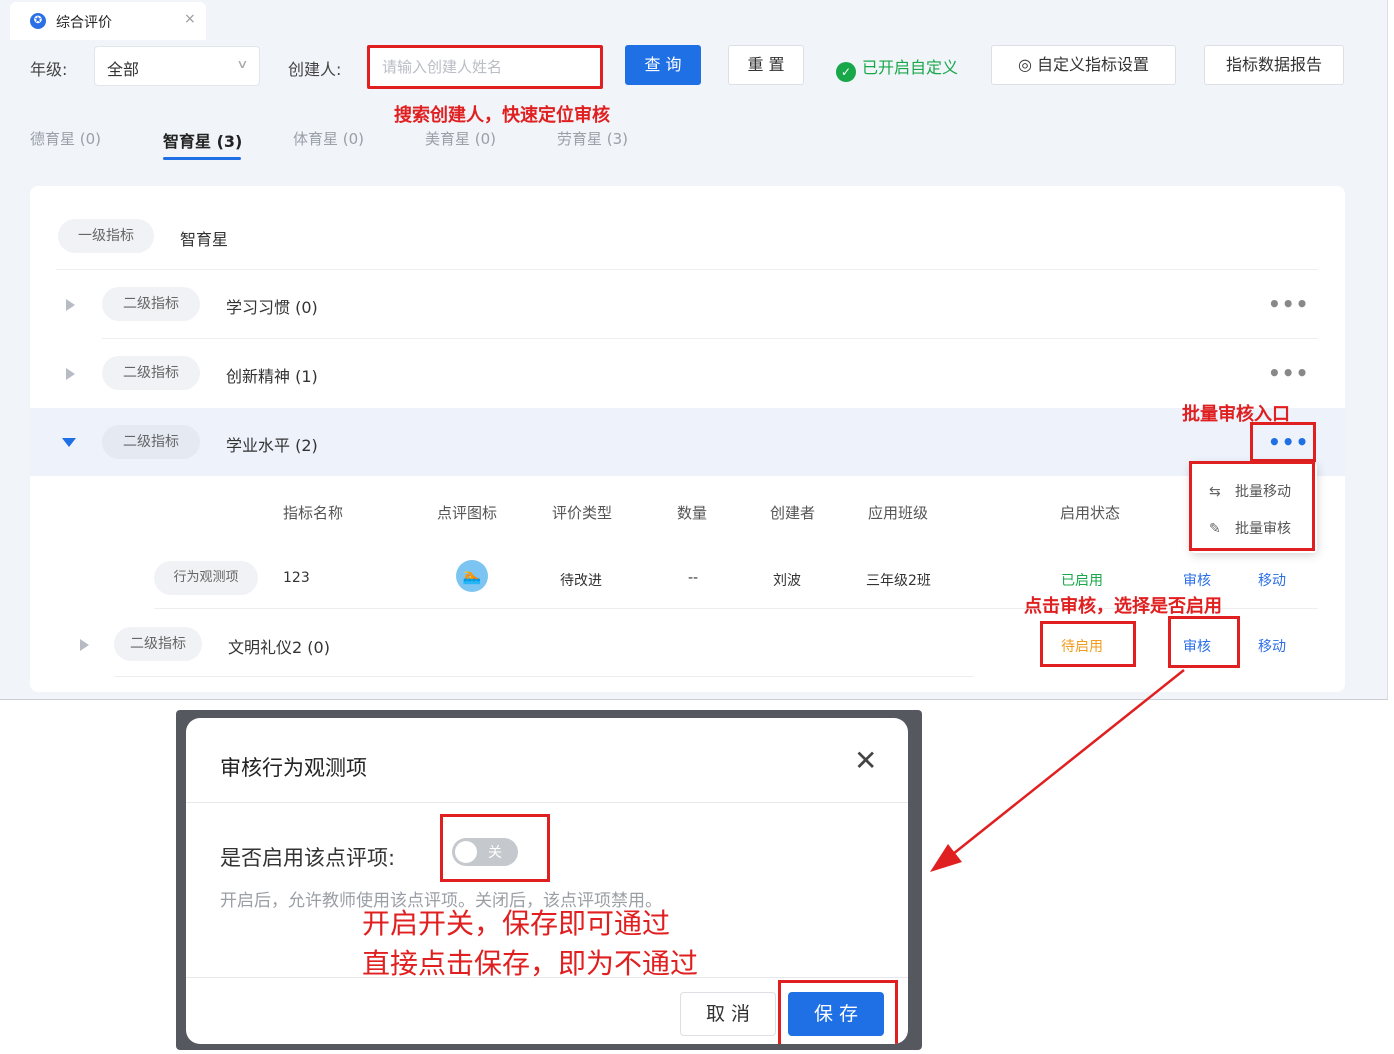  I want to click on arrow-head, so click(946, 858).